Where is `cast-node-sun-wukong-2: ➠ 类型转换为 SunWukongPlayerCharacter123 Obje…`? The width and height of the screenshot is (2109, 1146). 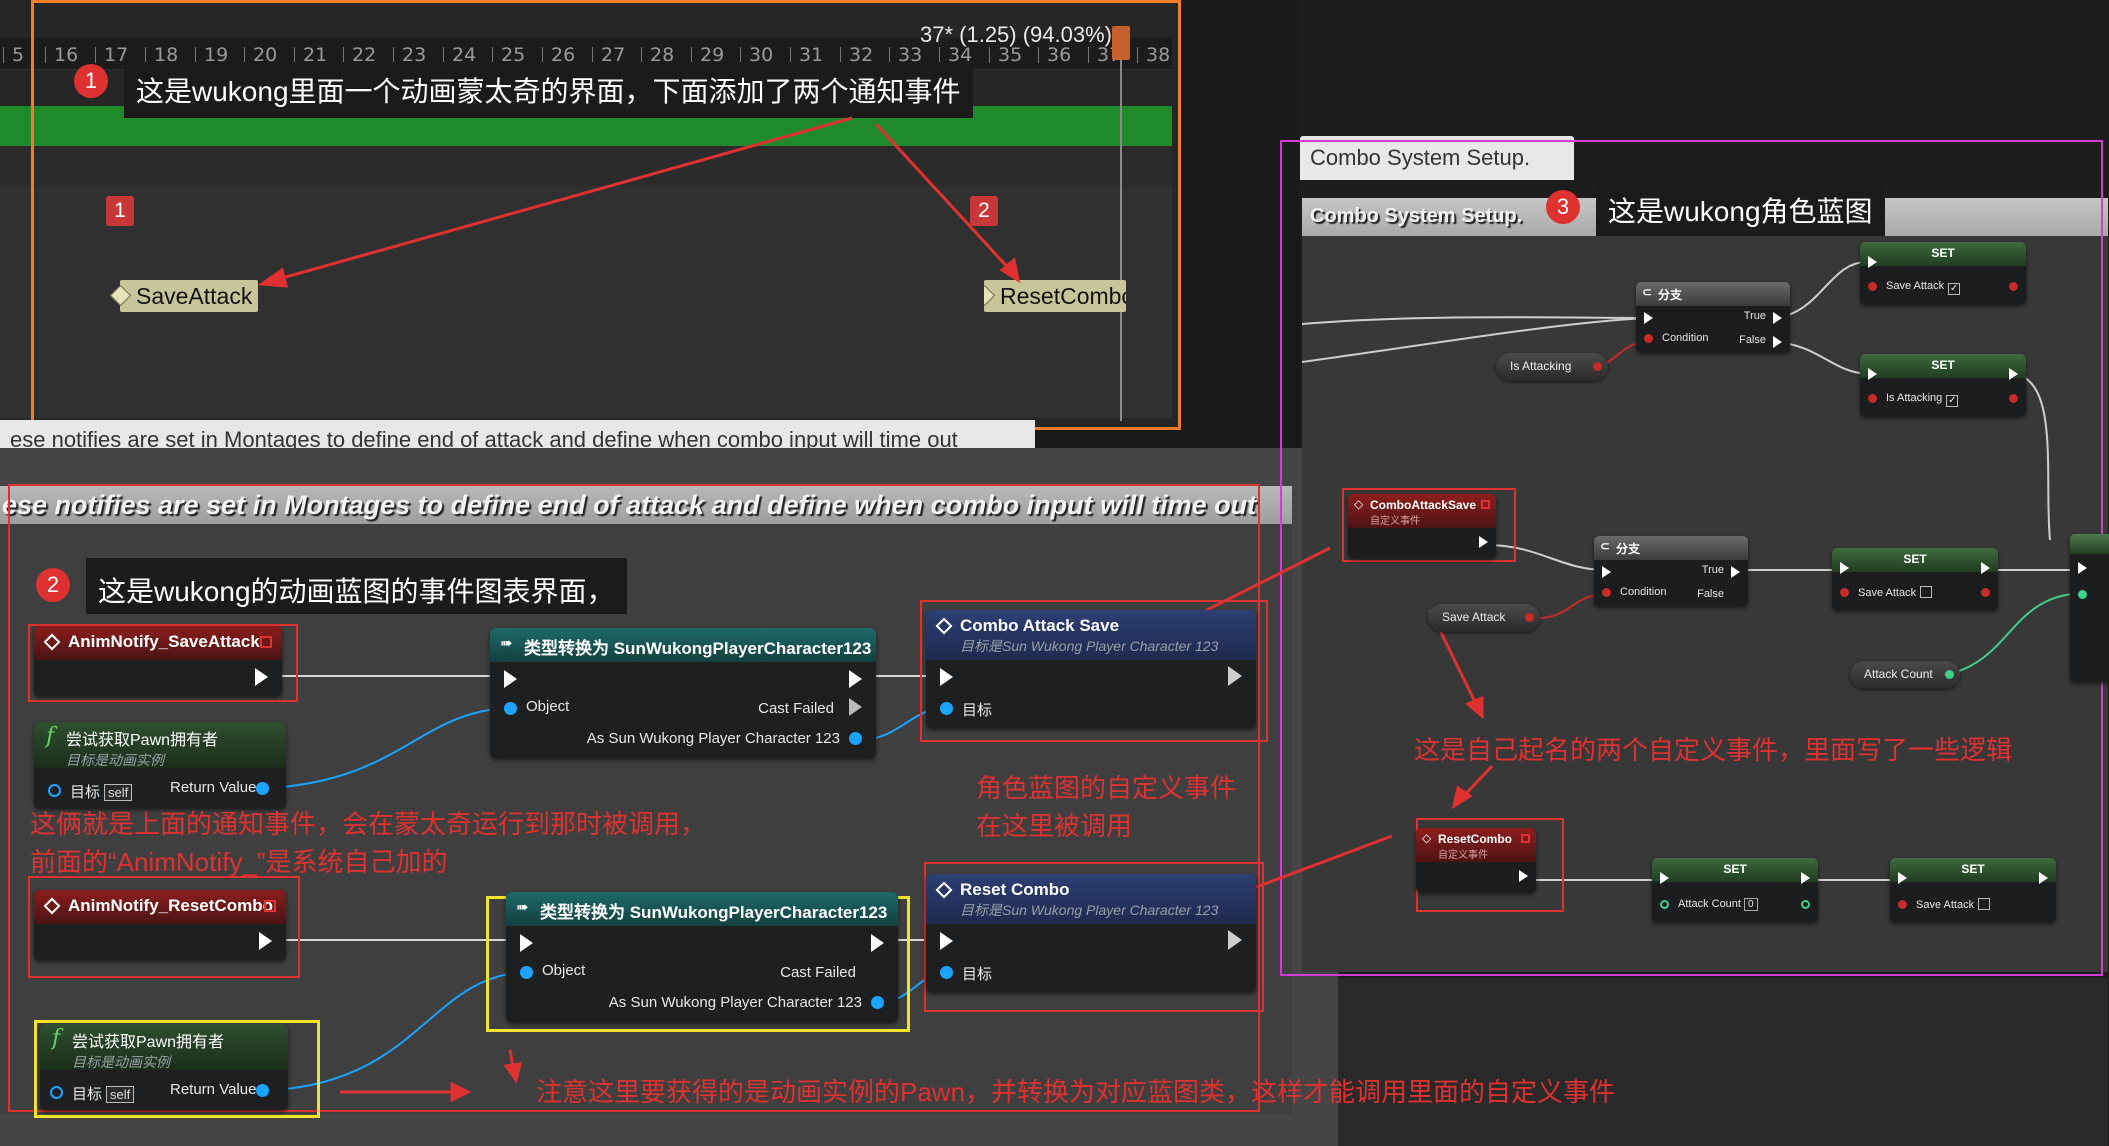
cast-node-sun-wukong-2: ➠ 类型转换为 SunWukongPlayerCharacter123 Obje… is located at coordinates (702, 957).